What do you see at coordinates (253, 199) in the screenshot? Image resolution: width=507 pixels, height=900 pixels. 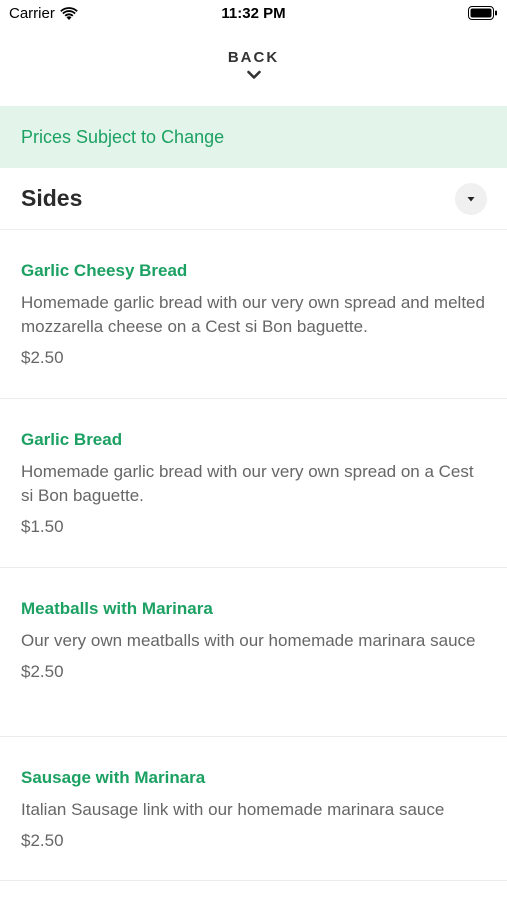 I see `section-header: Sides` at bounding box center [253, 199].